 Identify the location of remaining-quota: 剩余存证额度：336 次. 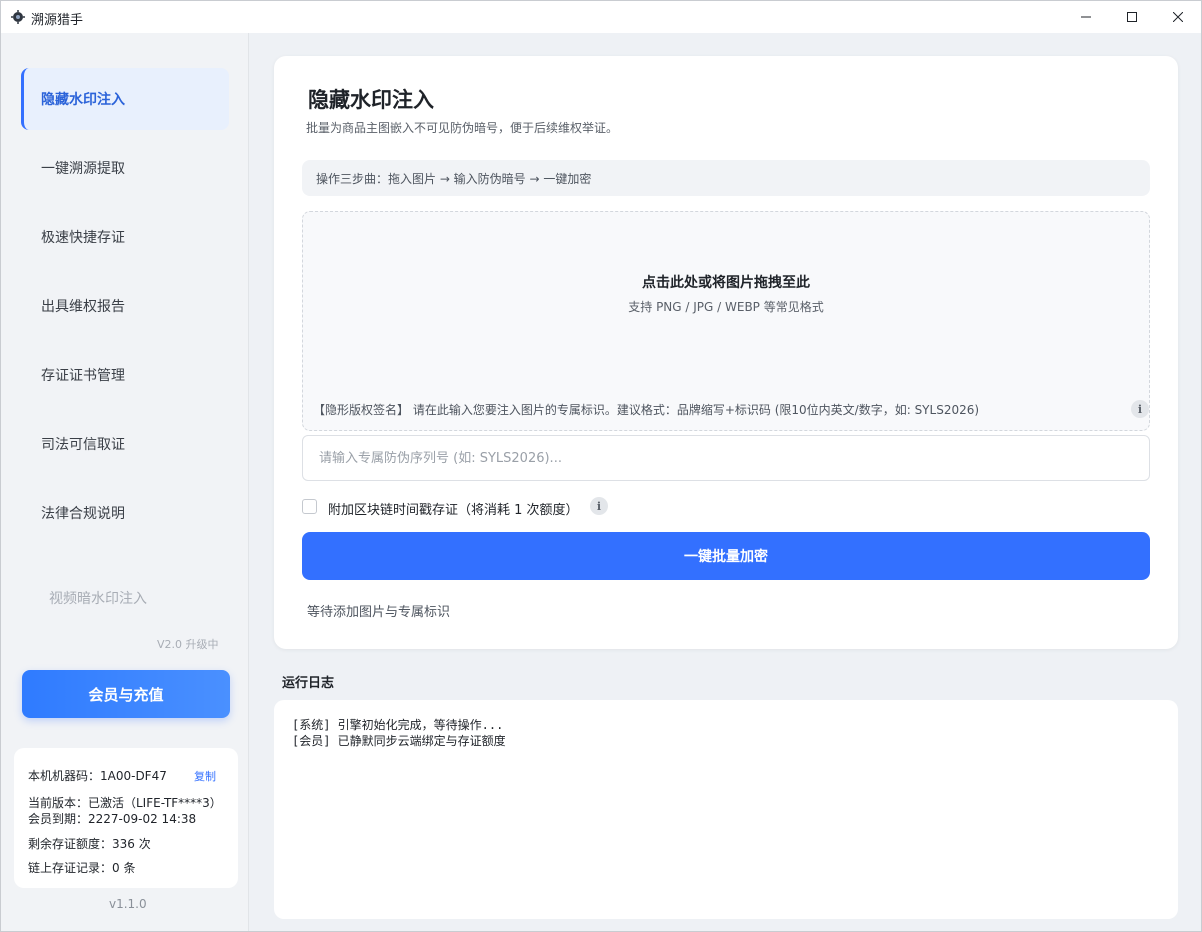
(89, 844).